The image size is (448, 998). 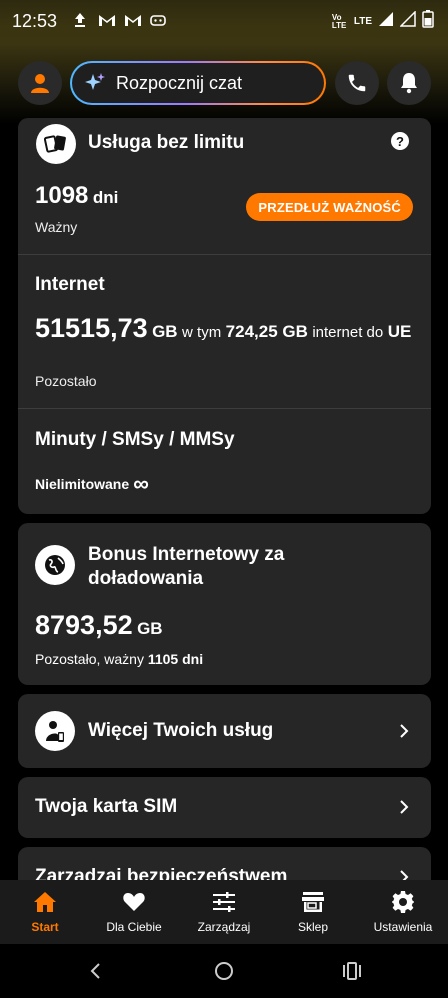 What do you see at coordinates (106, 806) in the screenshot?
I see `sim-card-label: Twoja karta SIM` at bounding box center [106, 806].